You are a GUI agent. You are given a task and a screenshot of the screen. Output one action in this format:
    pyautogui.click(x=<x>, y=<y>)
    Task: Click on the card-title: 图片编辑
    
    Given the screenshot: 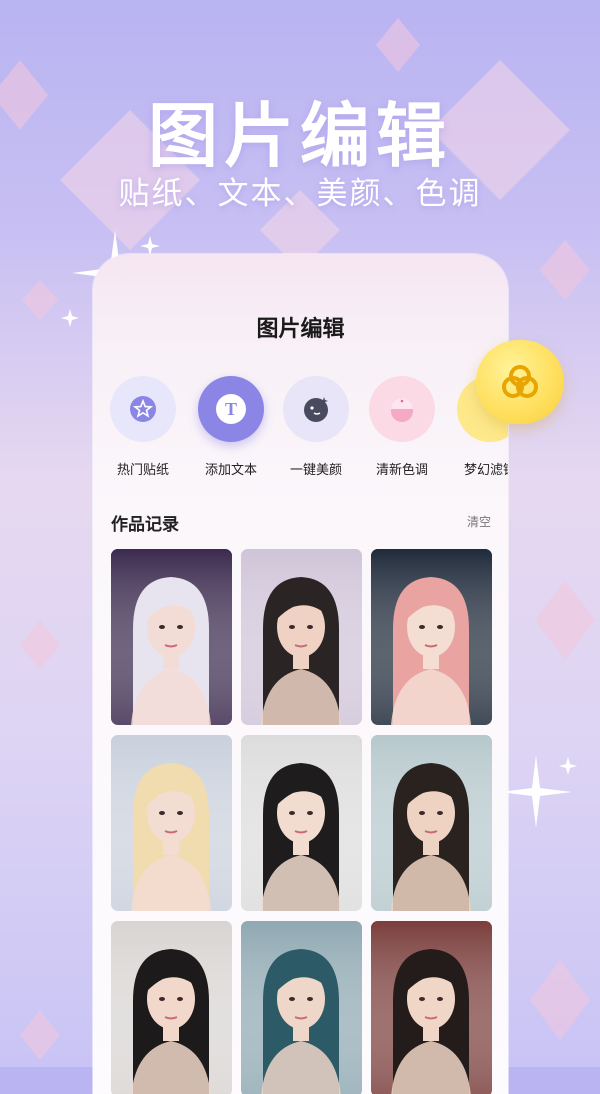 What is the action you would take?
    pyautogui.click(x=300, y=329)
    